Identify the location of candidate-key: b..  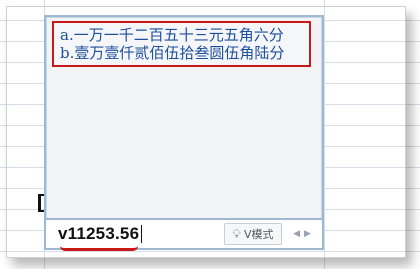
(67, 53).